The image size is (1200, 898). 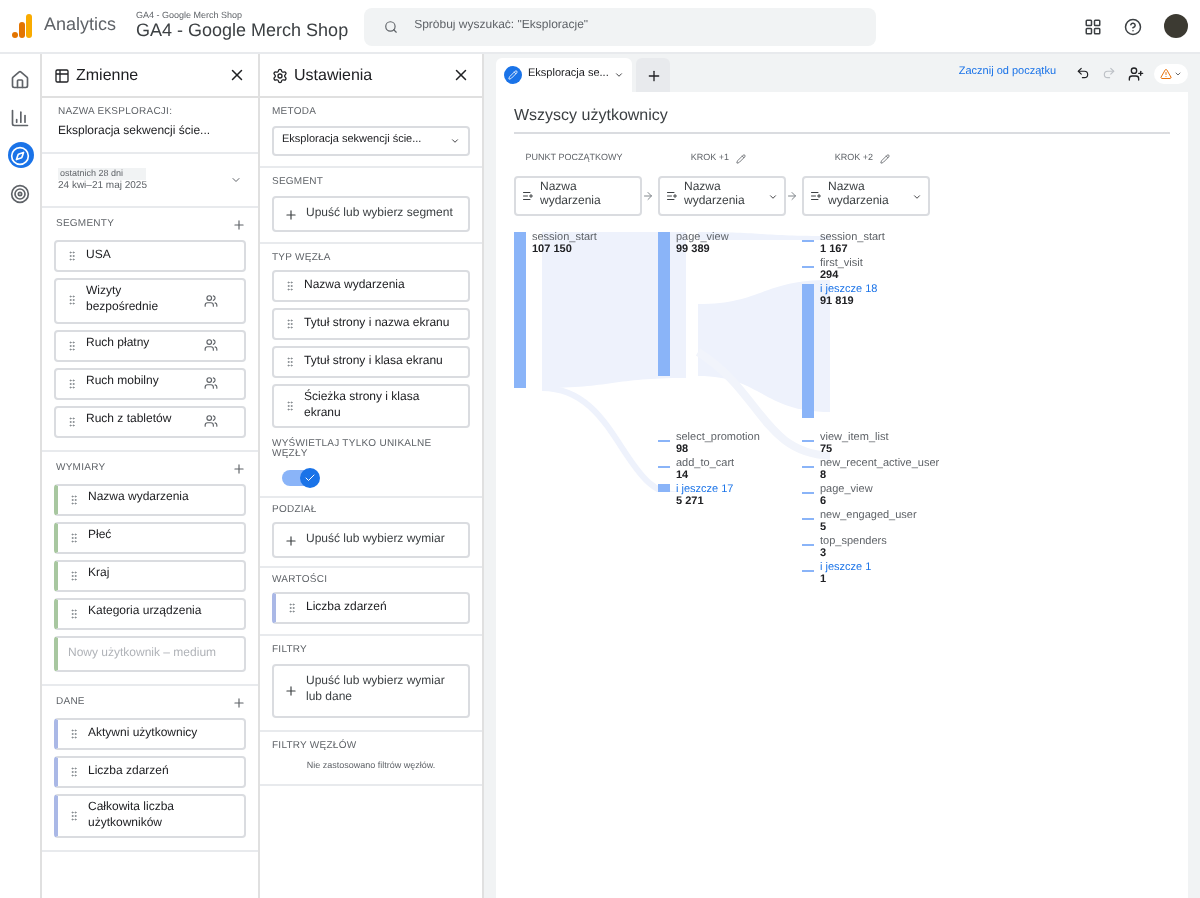 I want to click on panel-title: Ustawienia, so click(x=333, y=75).